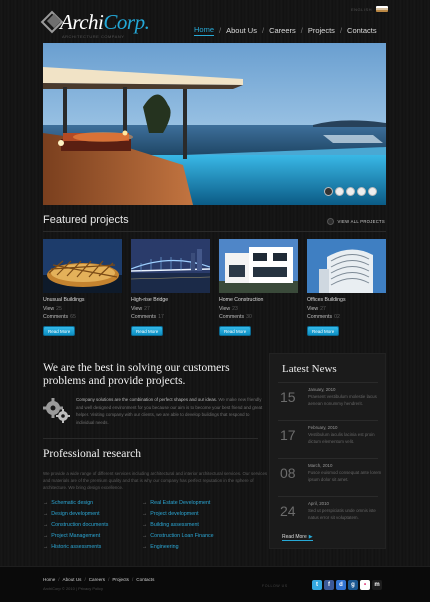  I want to click on arrow-right-icon: ▶, so click(310, 537).